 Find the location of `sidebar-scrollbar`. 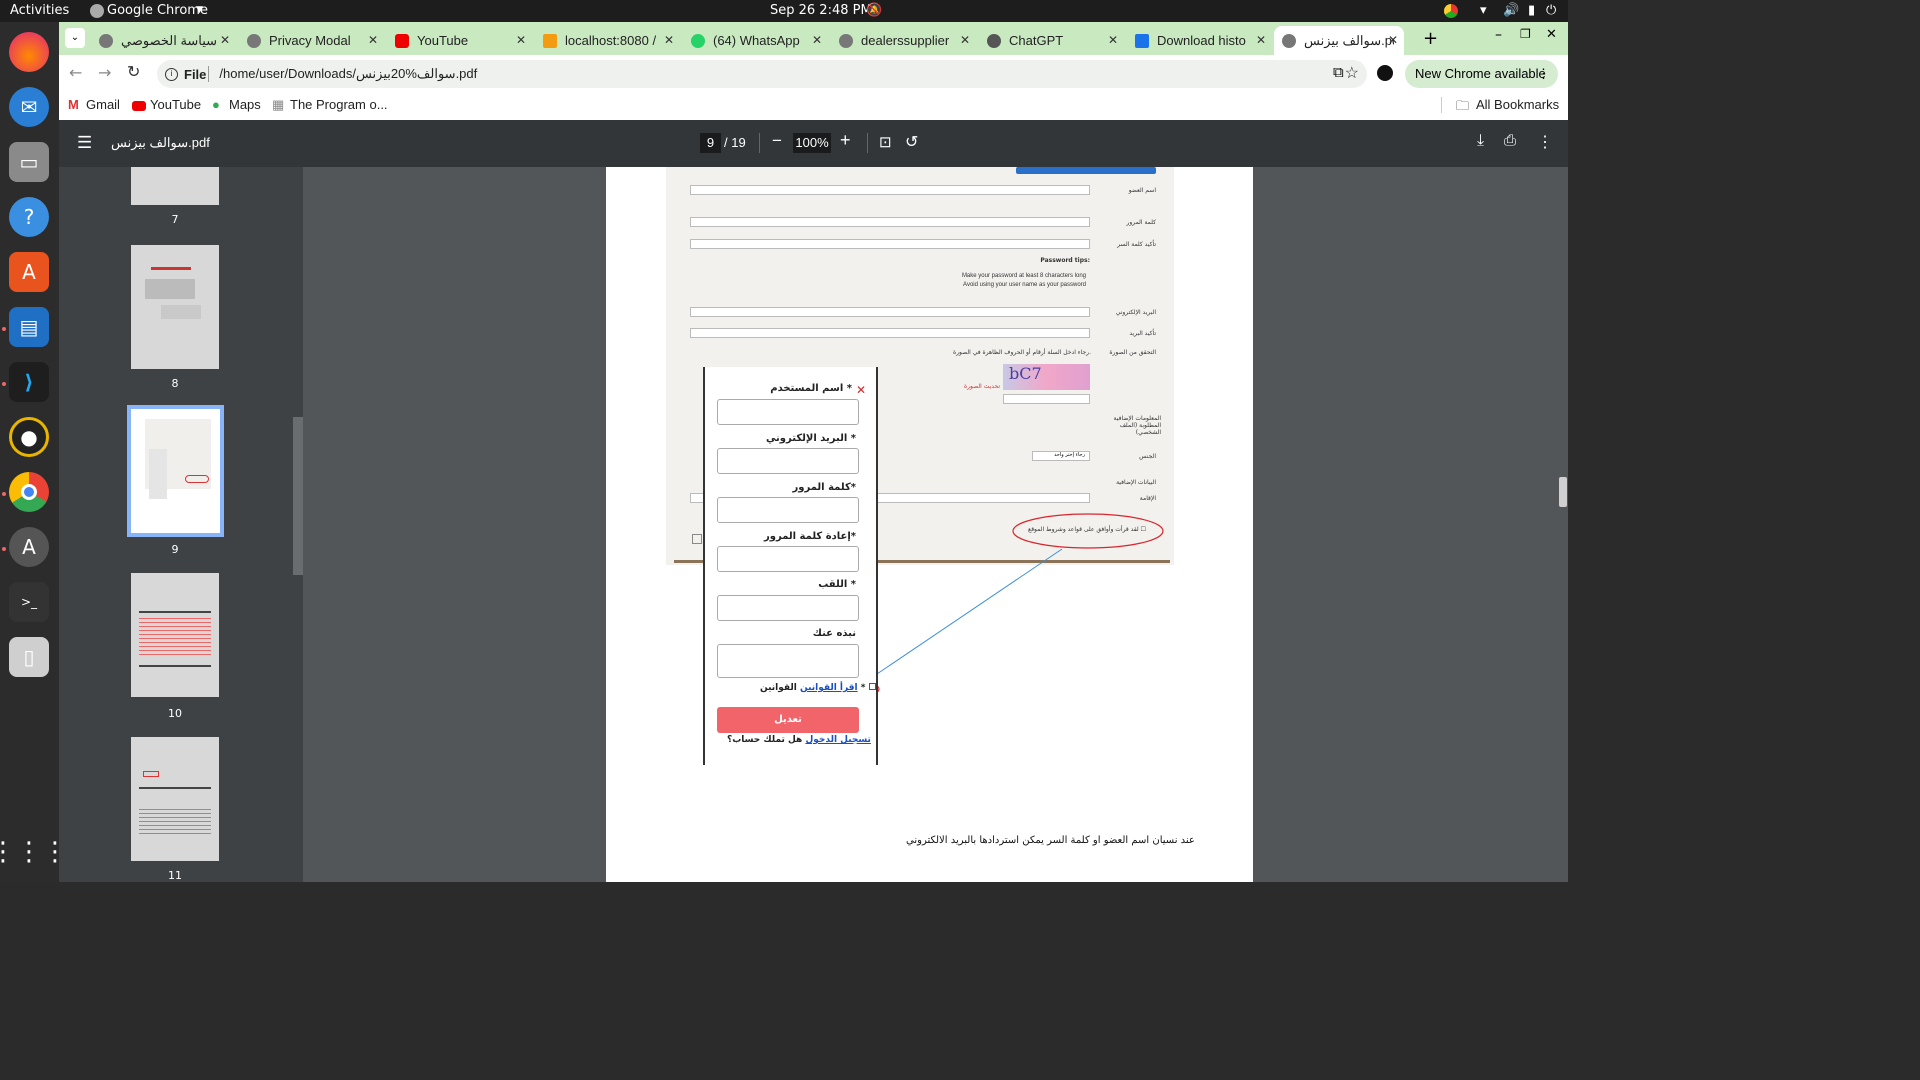

sidebar-scrollbar is located at coordinates (298, 524).